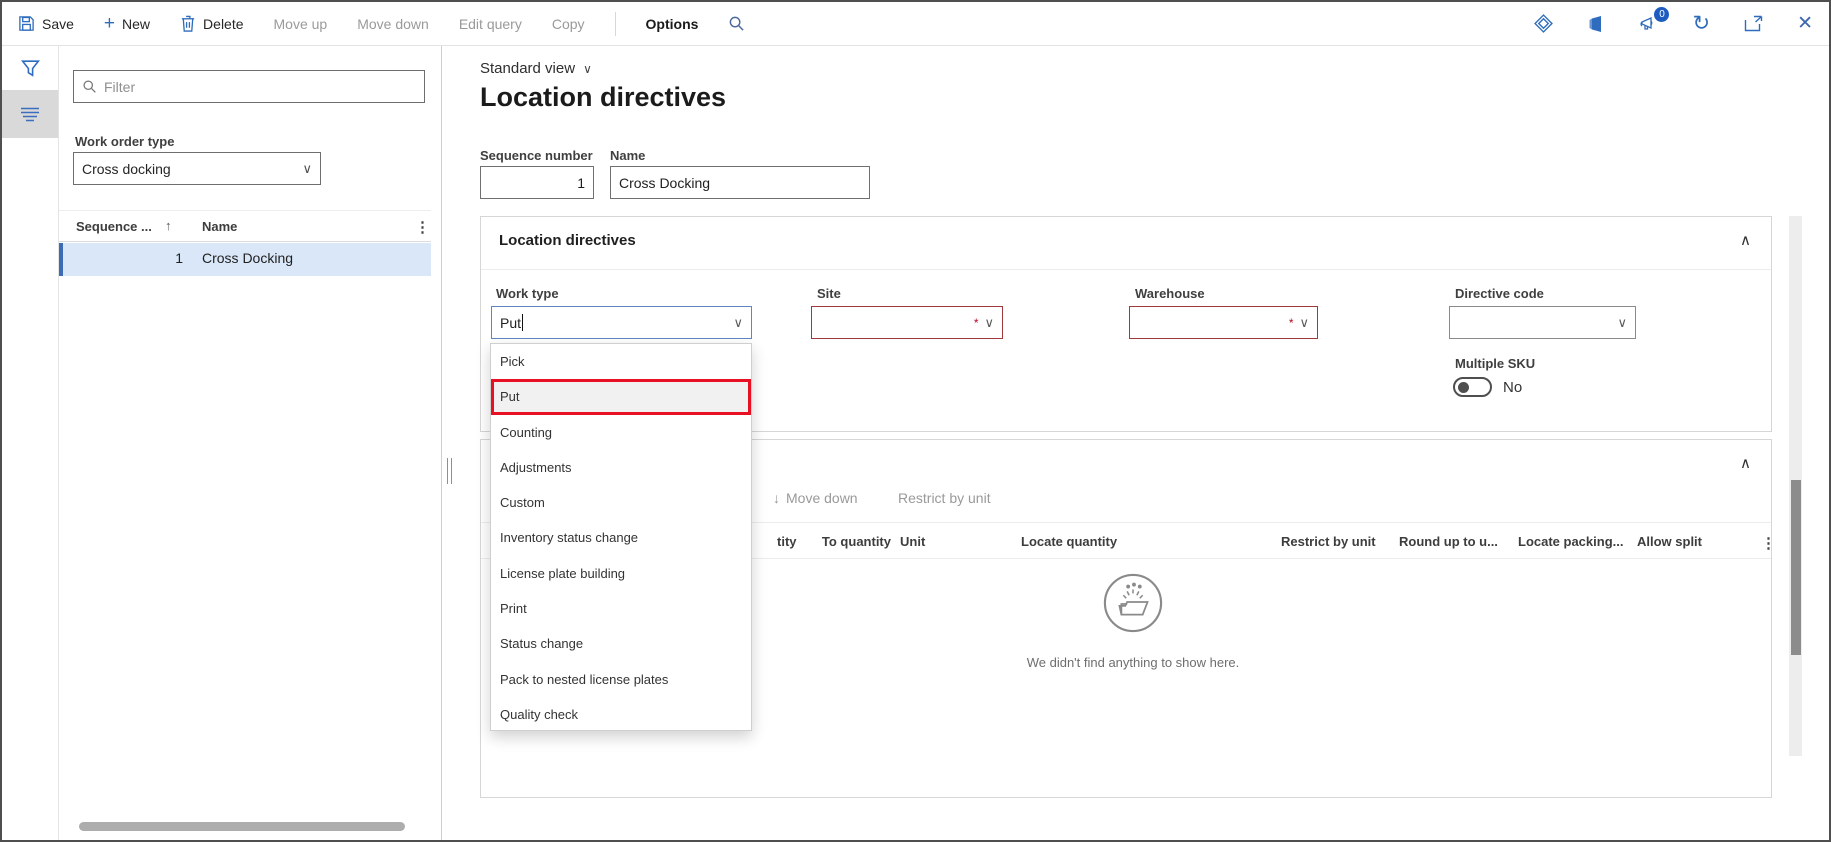 Image resolution: width=1831 pixels, height=842 pixels. I want to click on search-button, so click(736, 23).